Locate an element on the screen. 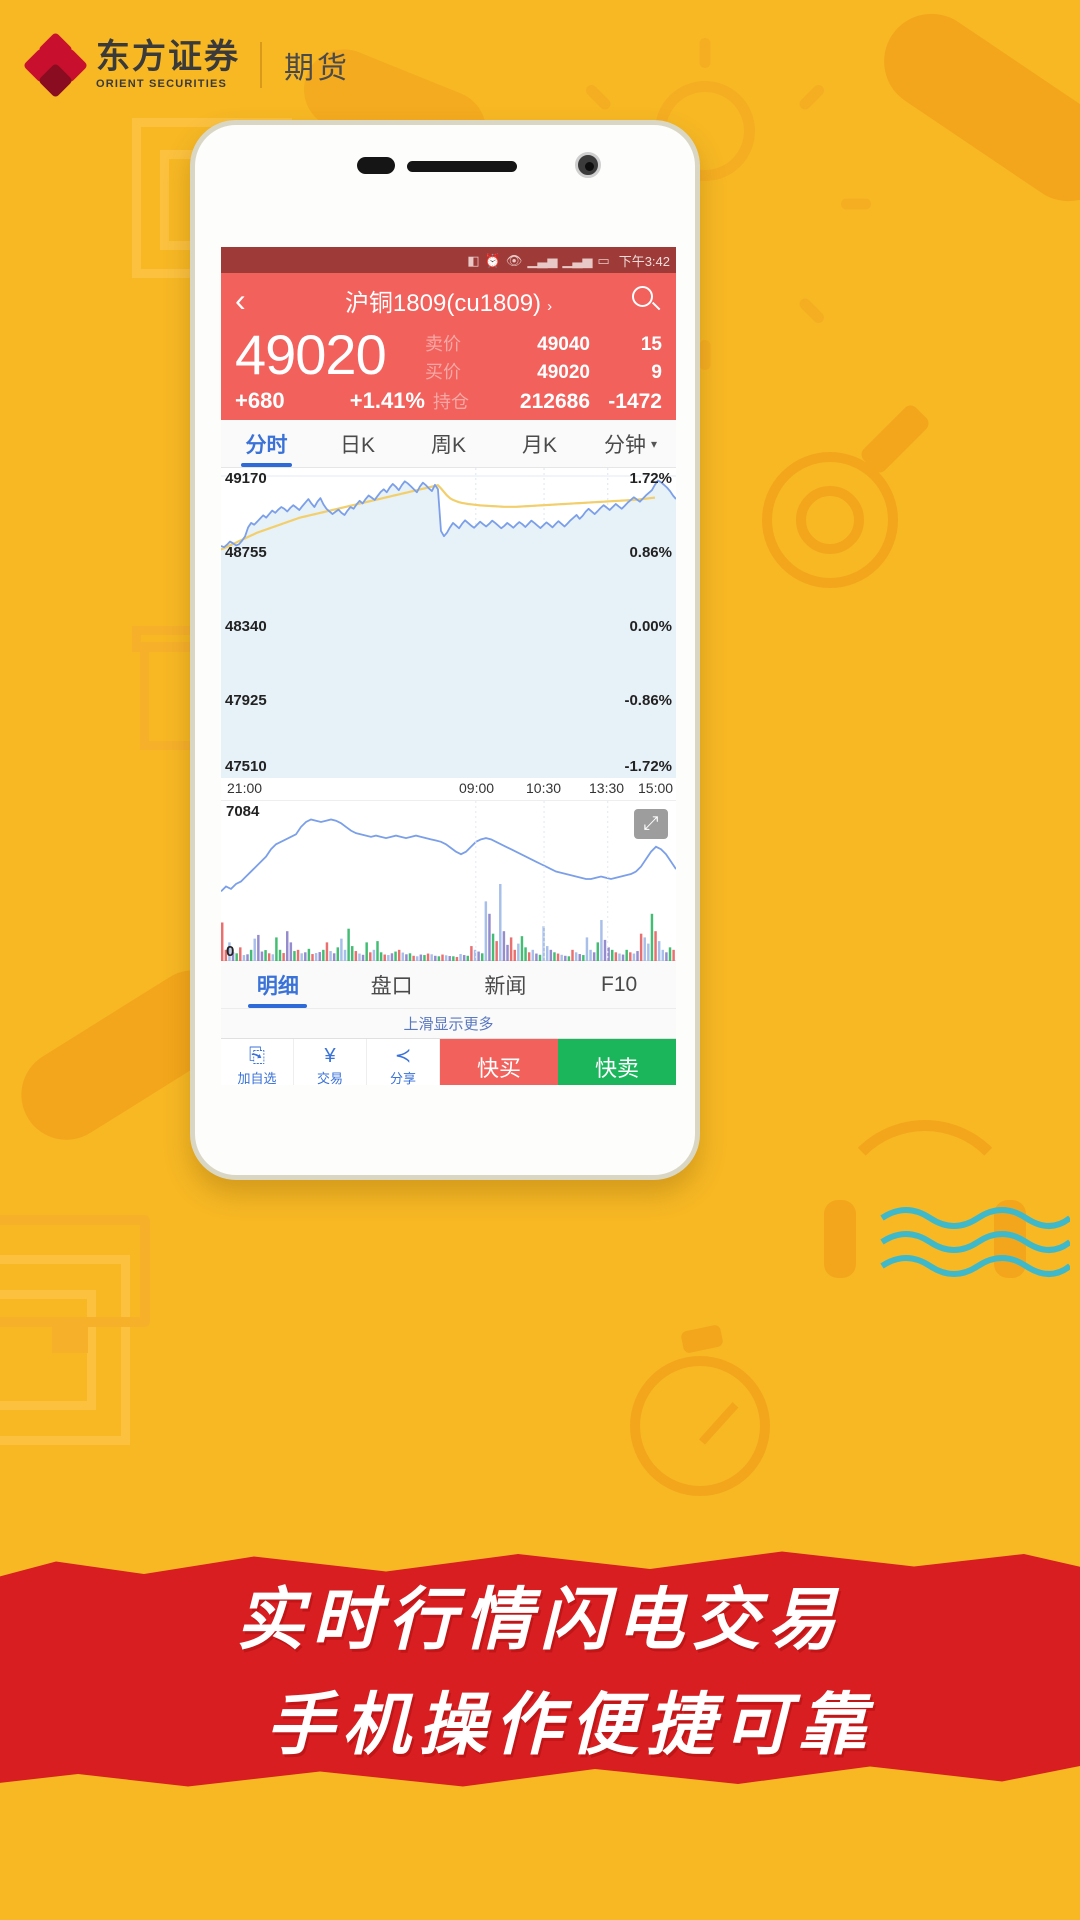  bid-volume: 9 is located at coordinates (656, 372).